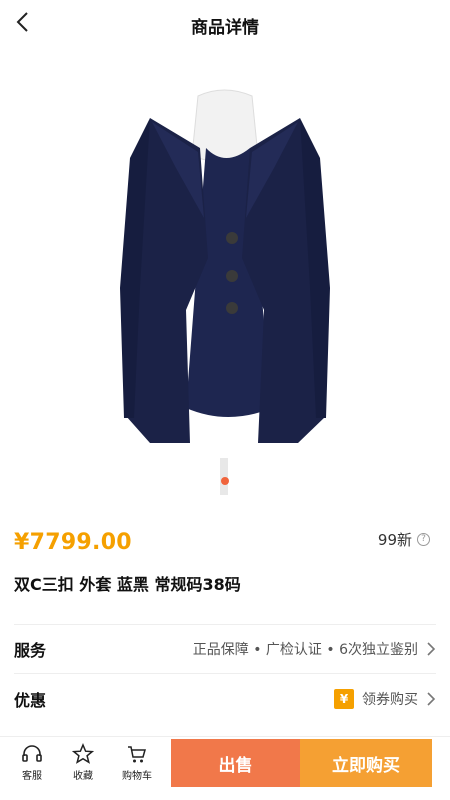  What do you see at coordinates (235, 763) in the screenshot?
I see `sell-button: 出售` at bounding box center [235, 763].